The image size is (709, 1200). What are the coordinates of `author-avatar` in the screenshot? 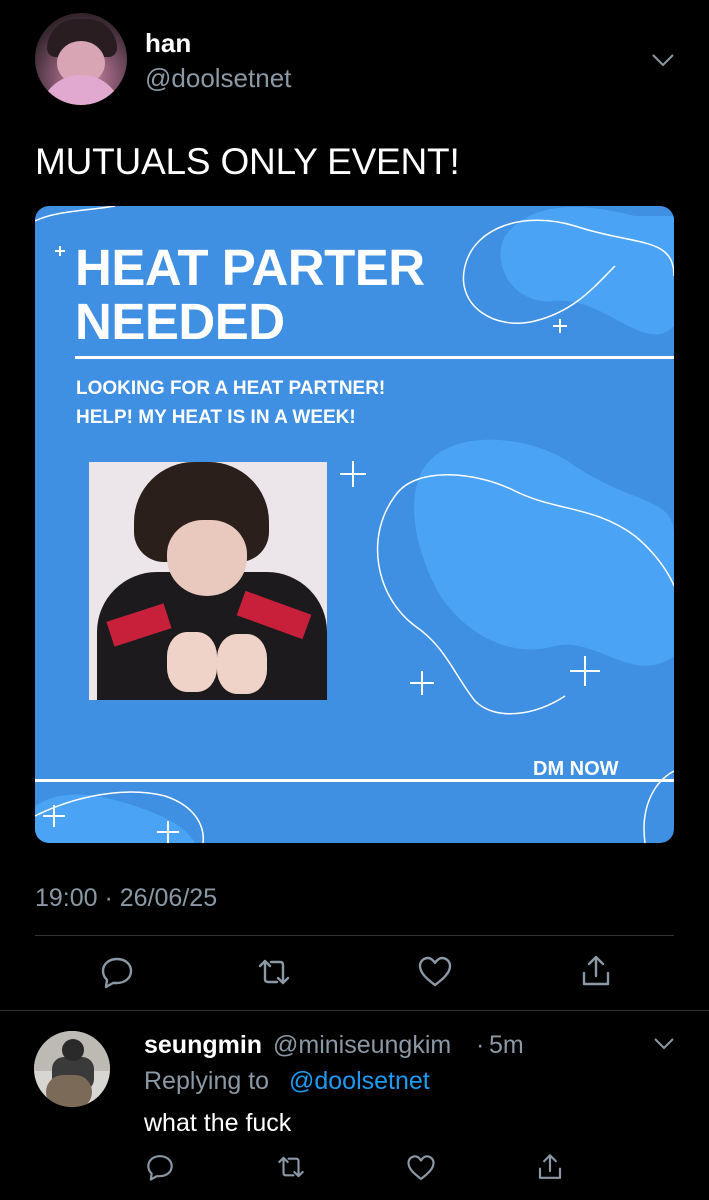 It's located at (81, 59).